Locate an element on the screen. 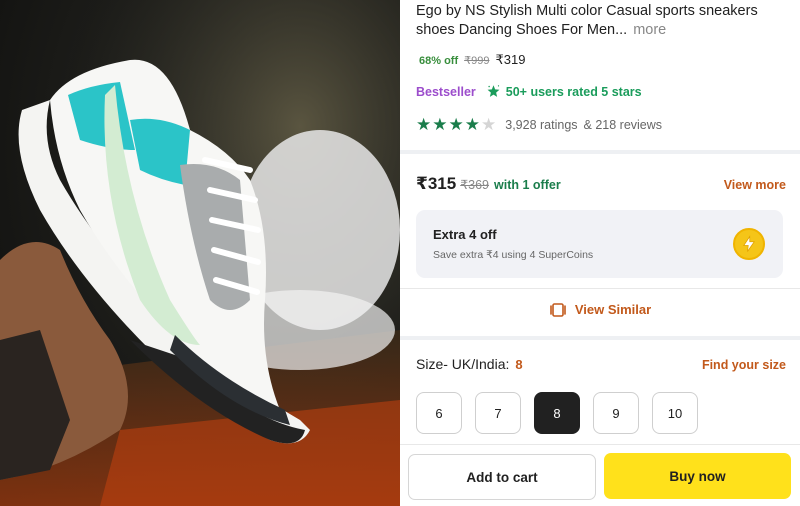 This screenshot has width=800, height=506. size-header: Size- UK/India: 8 Find your size is located at coordinates (601, 364).